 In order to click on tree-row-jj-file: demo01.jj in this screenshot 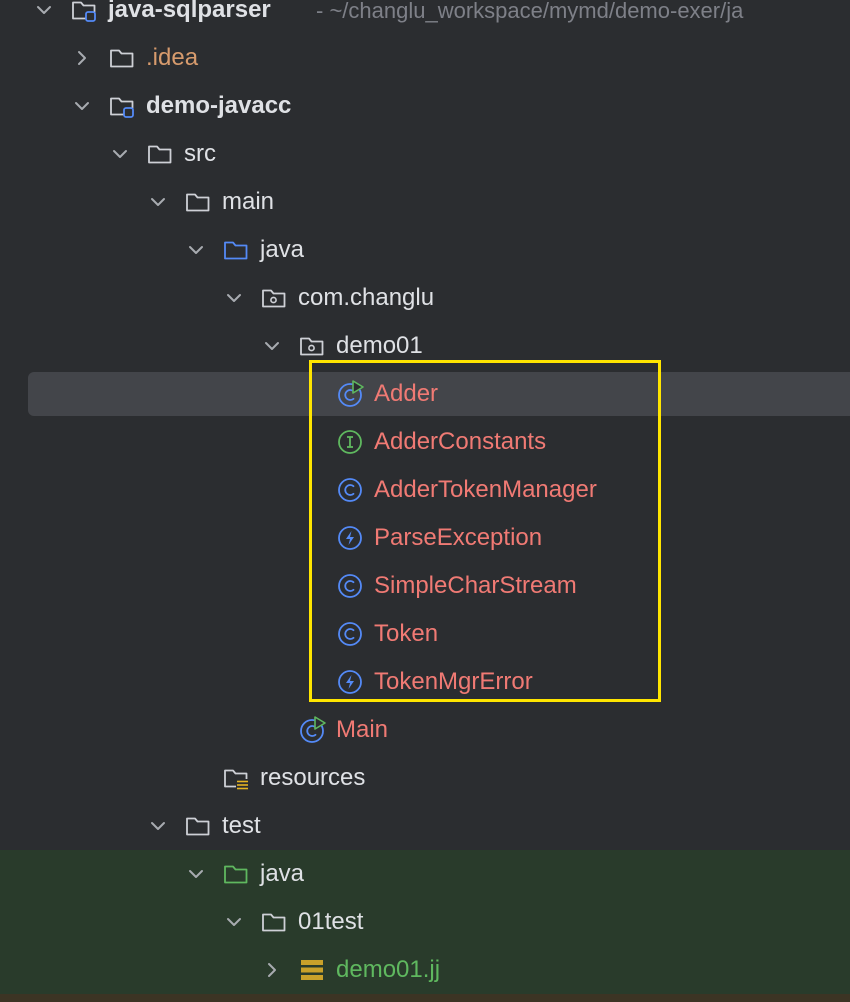, I will do `click(425, 970)`.